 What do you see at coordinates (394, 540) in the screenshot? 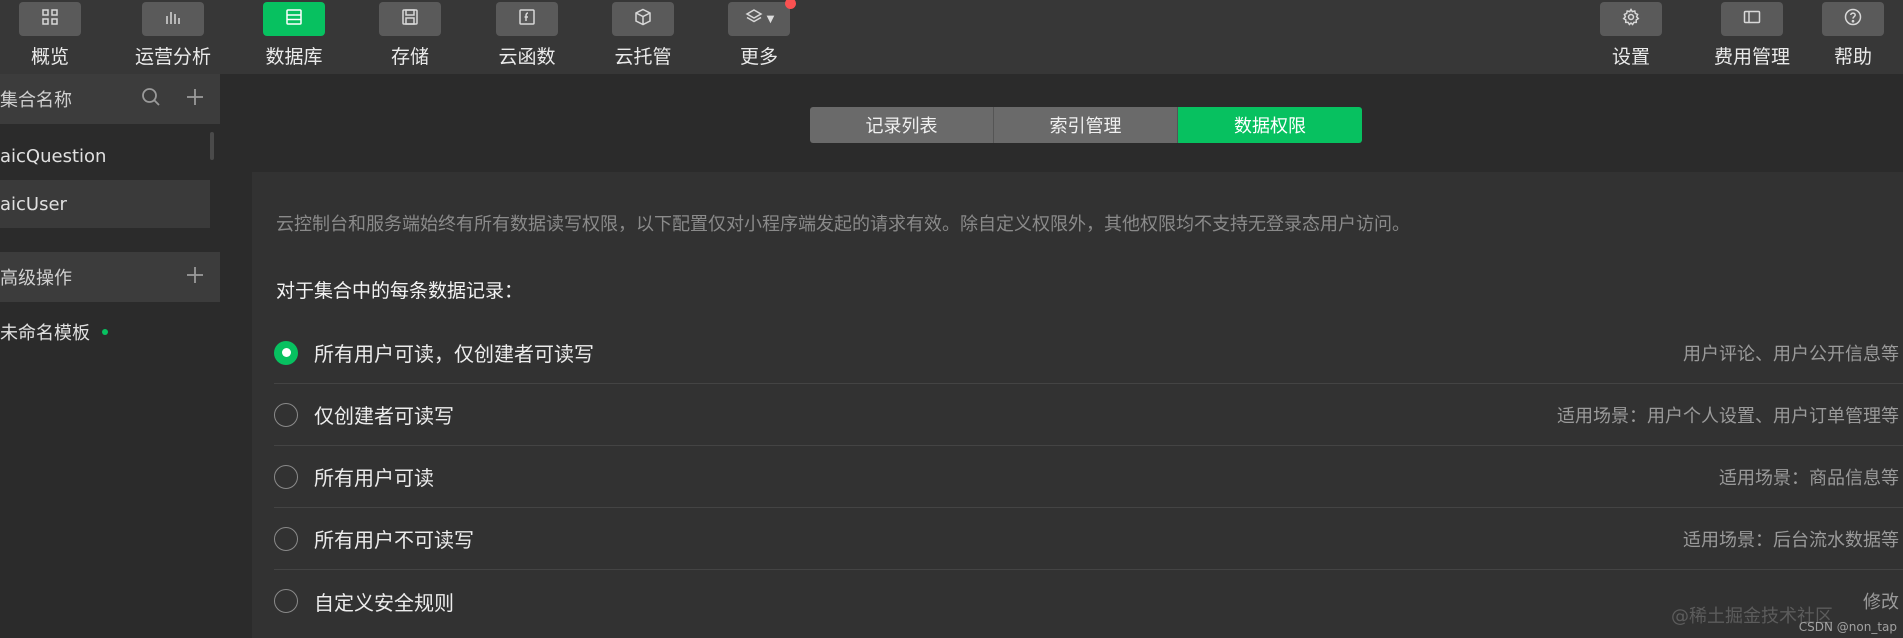
I see `option-label: 所有用户不可读写` at bounding box center [394, 540].